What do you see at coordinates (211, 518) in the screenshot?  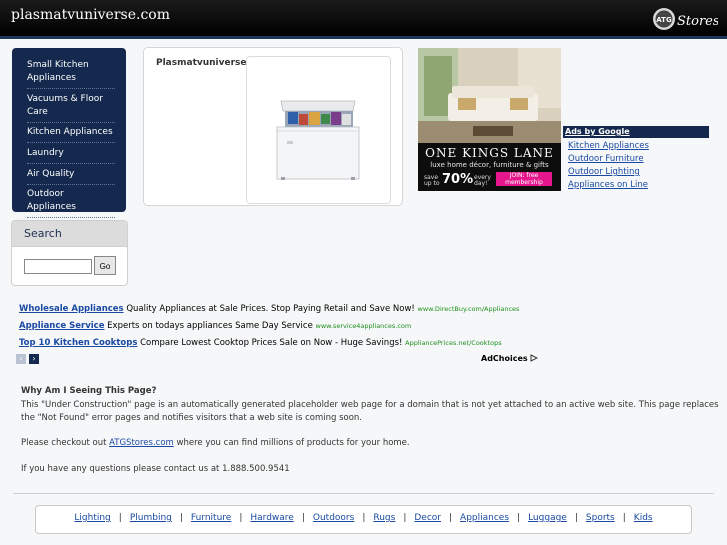 I see `footer-link-furniture: Furniture` at bounding box center [211, 518].